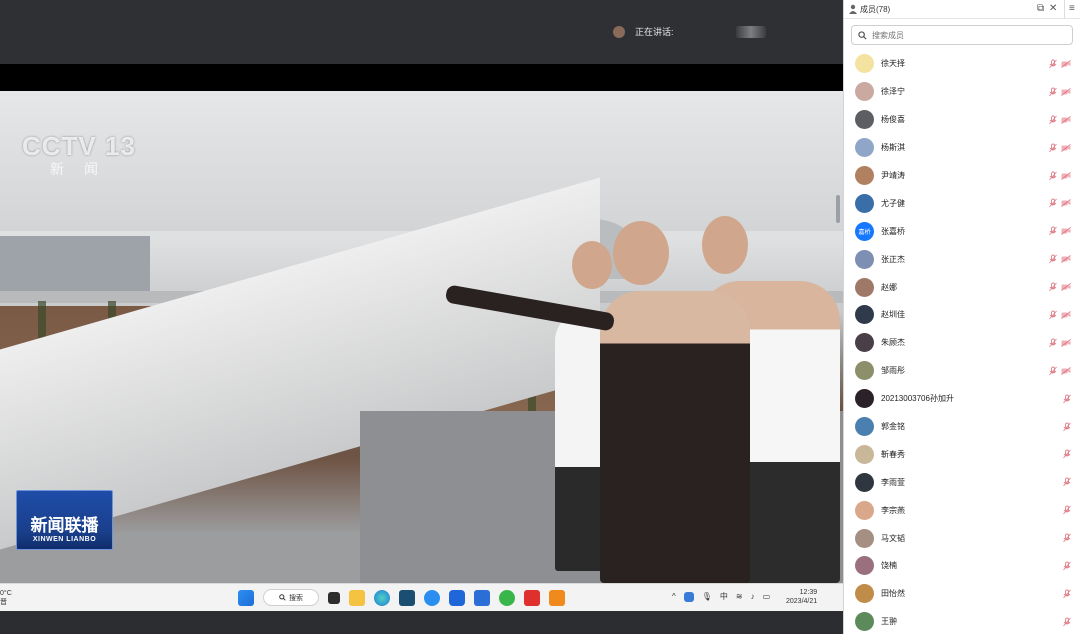 The width and height of the screenshot is (1080, 634). Describe the element at coordinates (962, 120) in the screenshot. I see `member-row: 杨俊喜` at that location.